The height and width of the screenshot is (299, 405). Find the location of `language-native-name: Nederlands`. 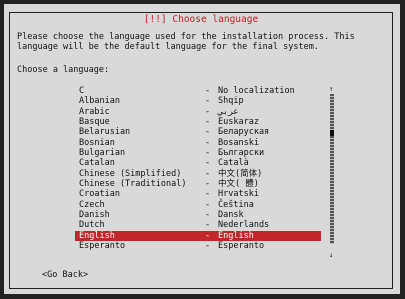

language-native-name: Nederlands is located at coordinates (244, 225).